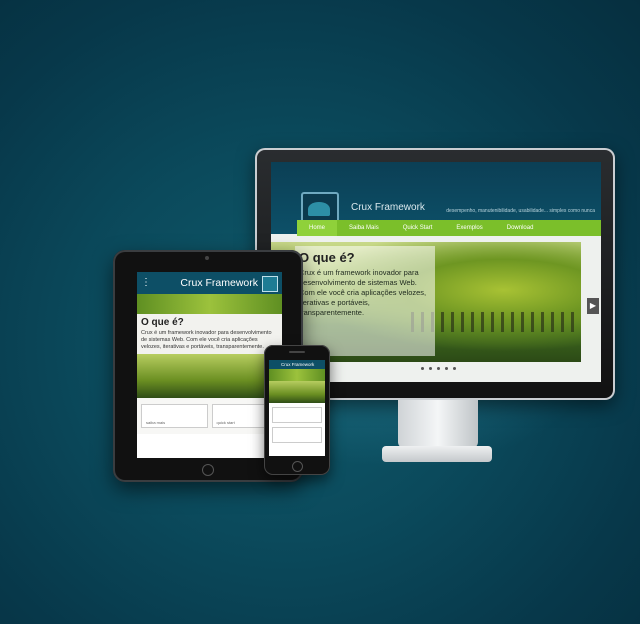 Image resolution: width=640 pixels, height=624 pixels. What do you see at coordinates (496, 322) in the screenshot?
I see `tree-row-image` at bounding box center [496, 322].